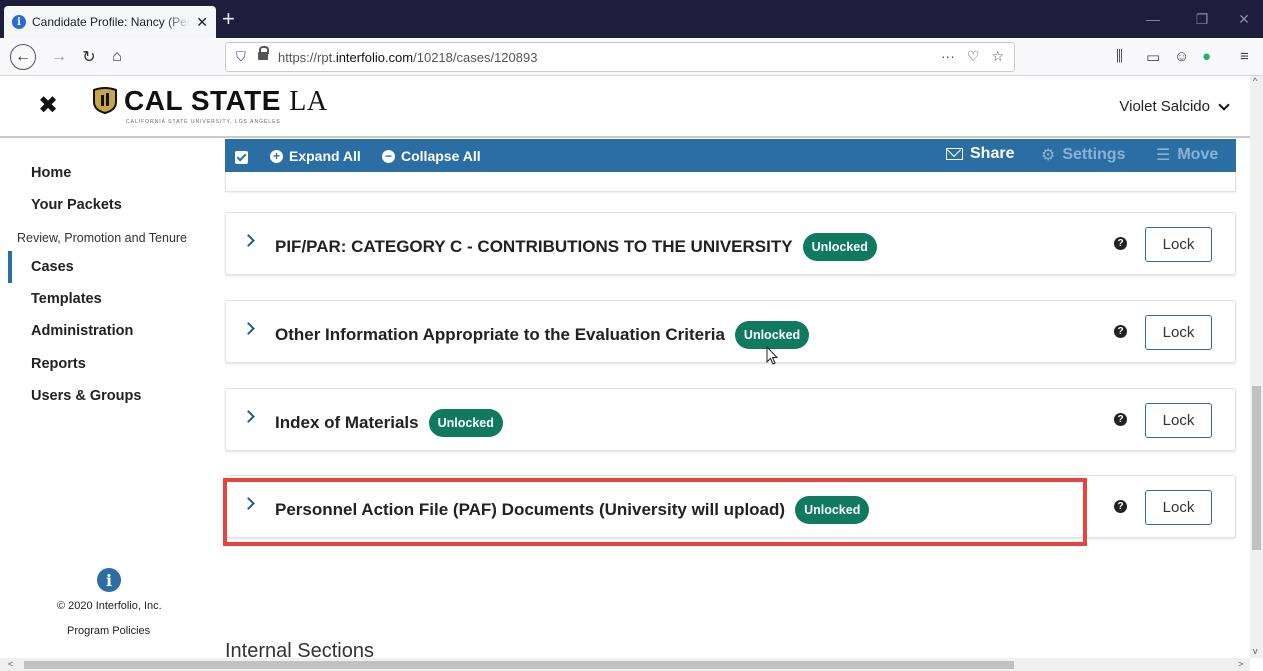 Image resolution: width=1263 pixels, height=671 pixels. What do you see at coordinates (82, 331) in the screenshot?
I see `sidebar-item-administration: Administration` at bounding box center [82, 331].